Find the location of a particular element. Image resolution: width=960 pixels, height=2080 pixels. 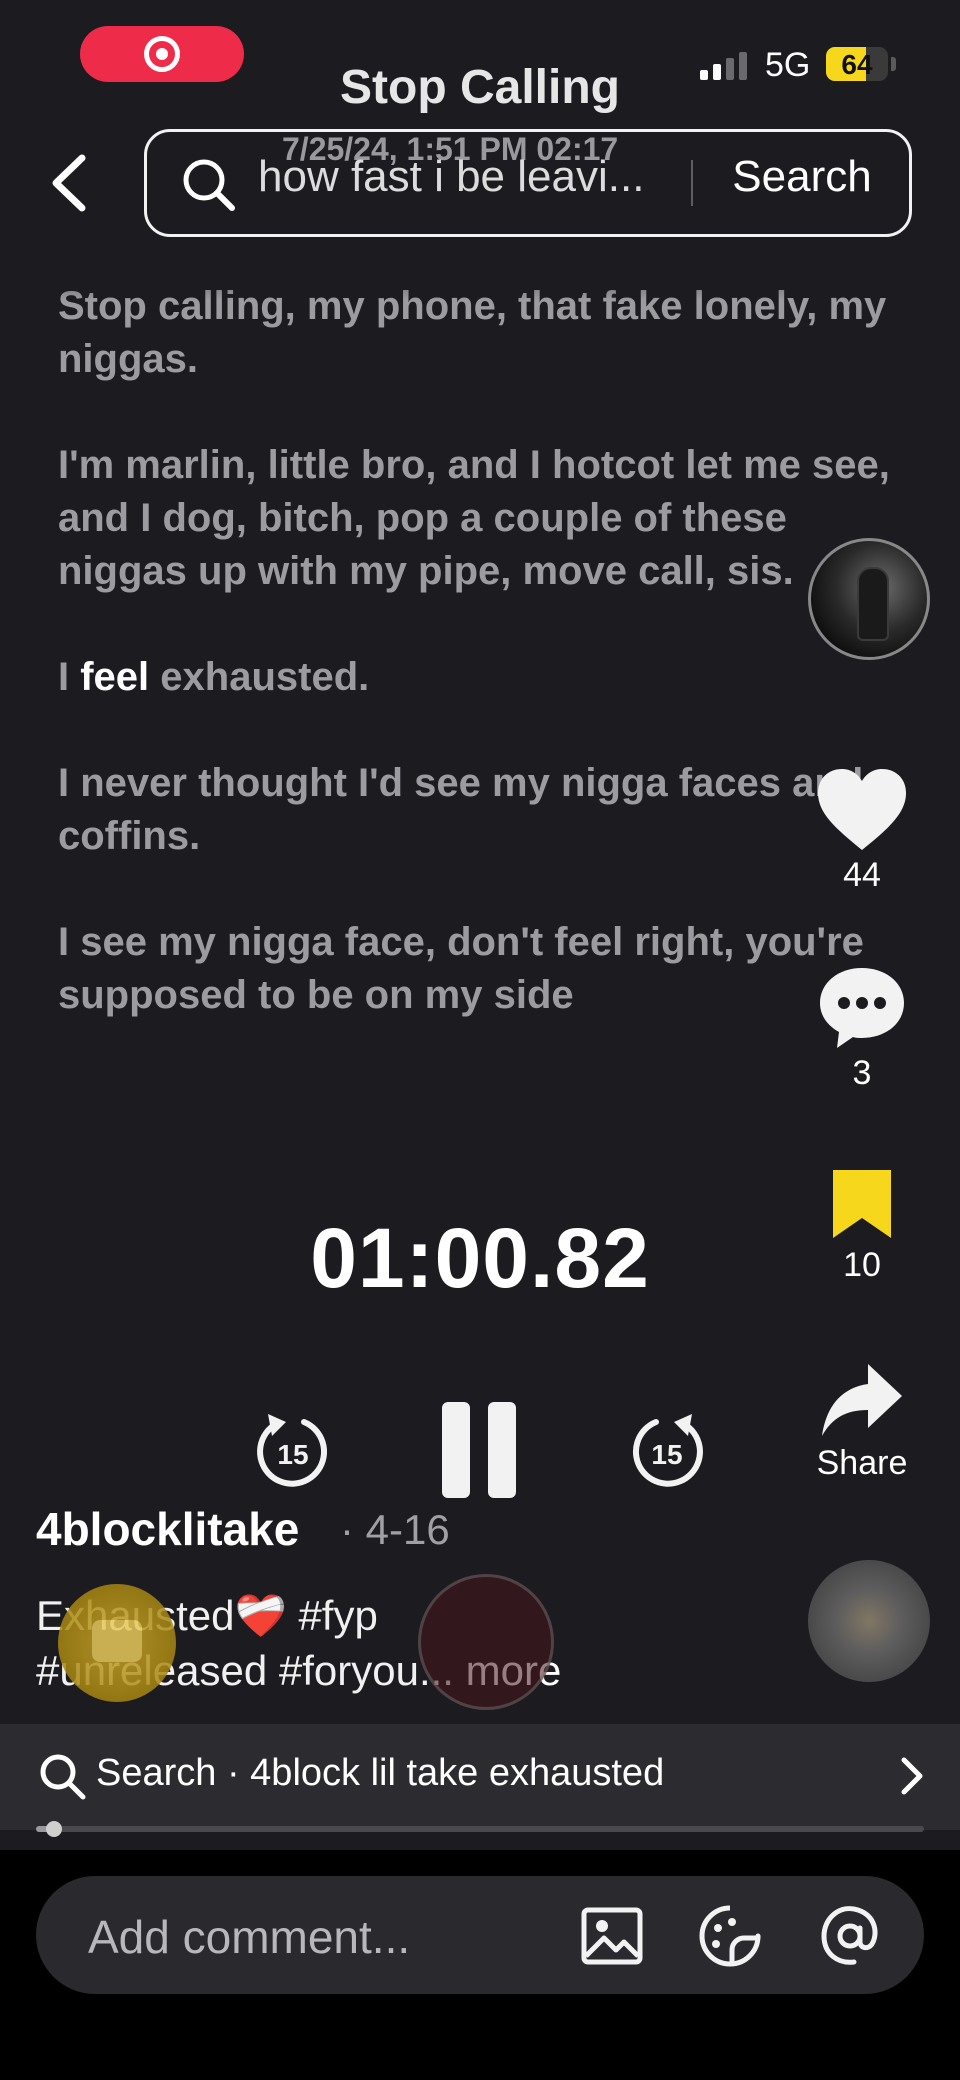

emoji-icon is located at coordinates (730, 1936).